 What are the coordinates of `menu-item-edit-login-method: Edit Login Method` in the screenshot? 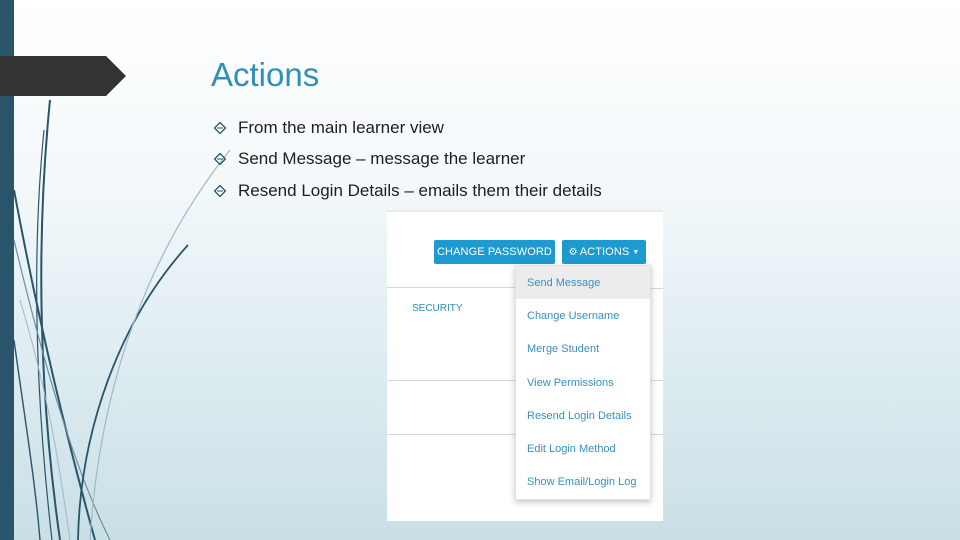 It's located at (583, 448).